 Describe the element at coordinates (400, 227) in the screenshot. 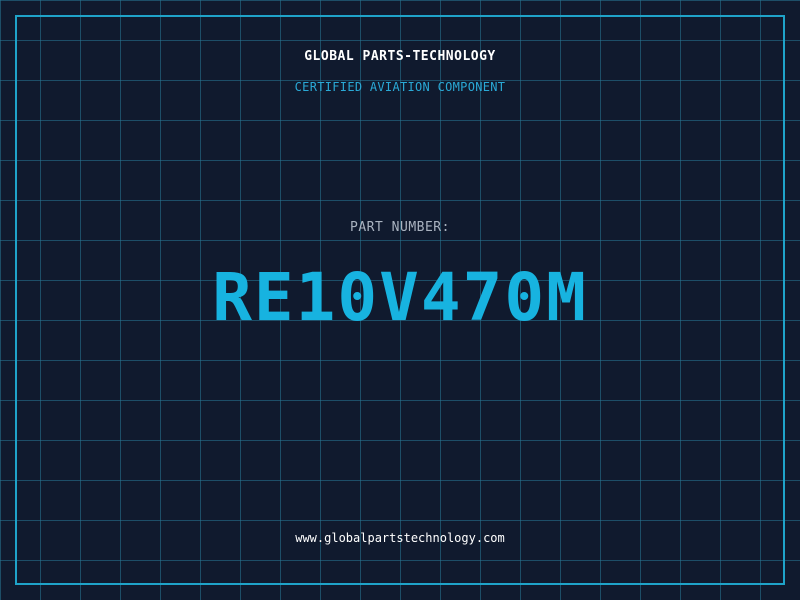

I see `part-number-label: PART NUMBER:` at that location.